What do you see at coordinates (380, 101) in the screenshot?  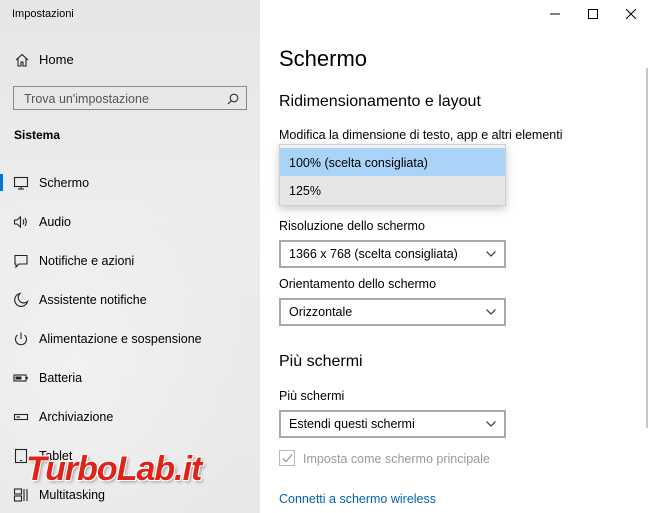 I see `scale-heading: Ridimensionamento e layout` at bounding box center [380, 101].